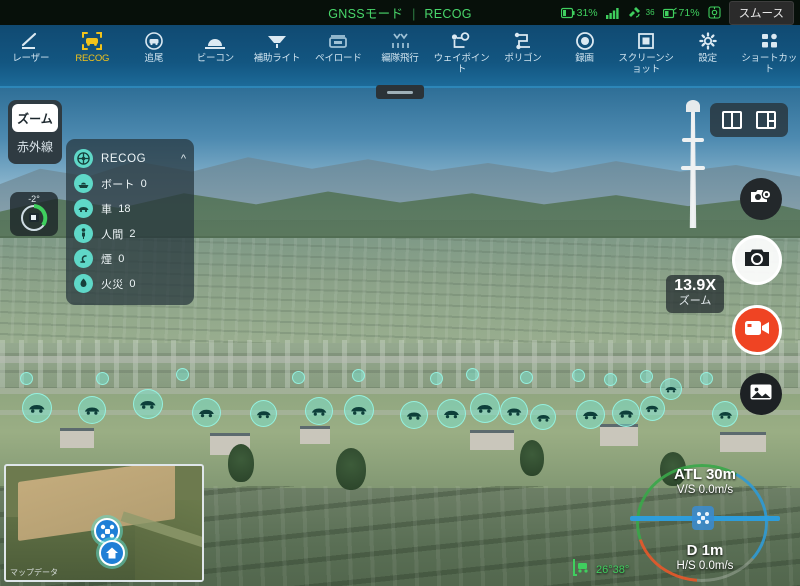  What do you see at coordinates (277, 56) in the screenshot?
I see `toolbar-item-spotlight: 補助ライト` at bounding box center [277, 56].